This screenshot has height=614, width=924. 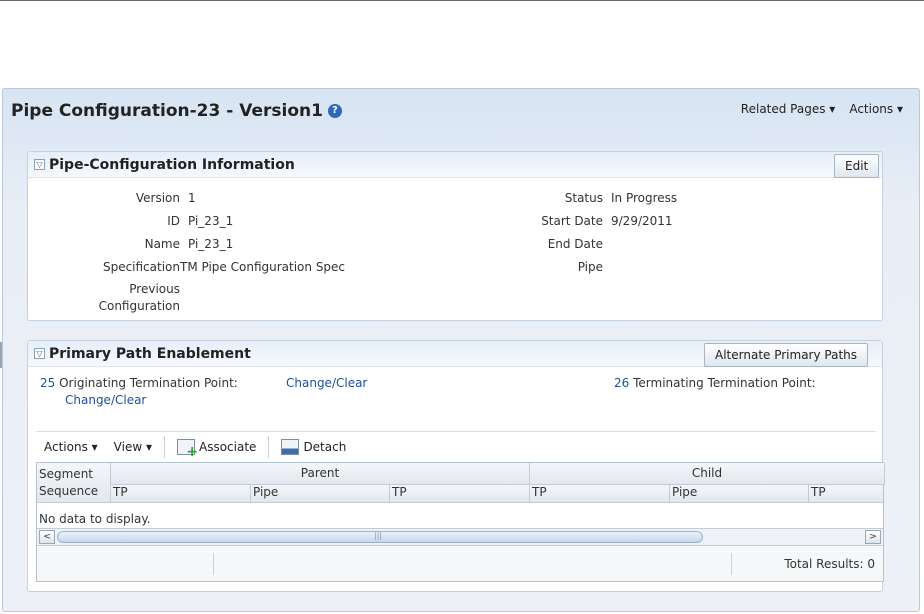 What do you see at coordinates (460, 564) in the screenshot?
I see `table-footer: Total Results: 0` at bounding box center [460, 564].